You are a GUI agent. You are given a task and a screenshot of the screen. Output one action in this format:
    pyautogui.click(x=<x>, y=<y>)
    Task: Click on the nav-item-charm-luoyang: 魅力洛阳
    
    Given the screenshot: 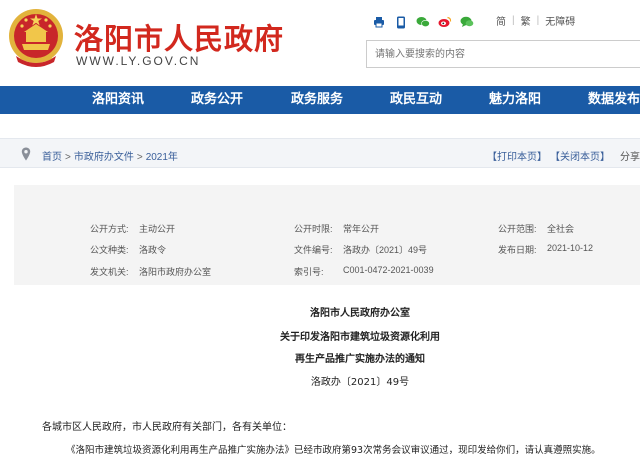 What is the action you would take?
    pyautogui.click(x=515, y=100)
    